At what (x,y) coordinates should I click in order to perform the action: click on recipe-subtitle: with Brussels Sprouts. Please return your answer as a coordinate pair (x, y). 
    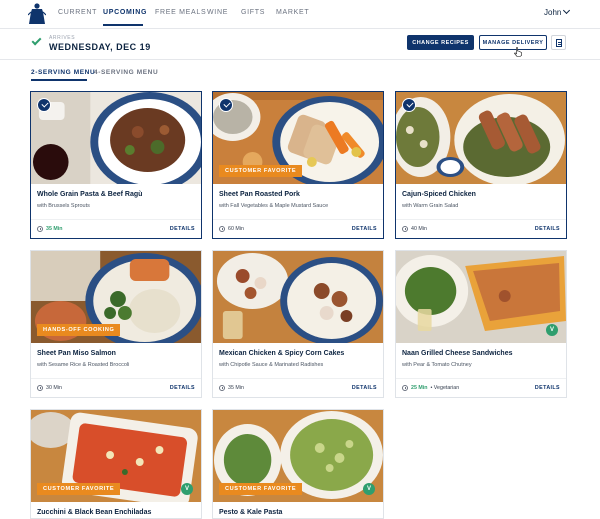
    Looking at the image, I should click on (63, 206).